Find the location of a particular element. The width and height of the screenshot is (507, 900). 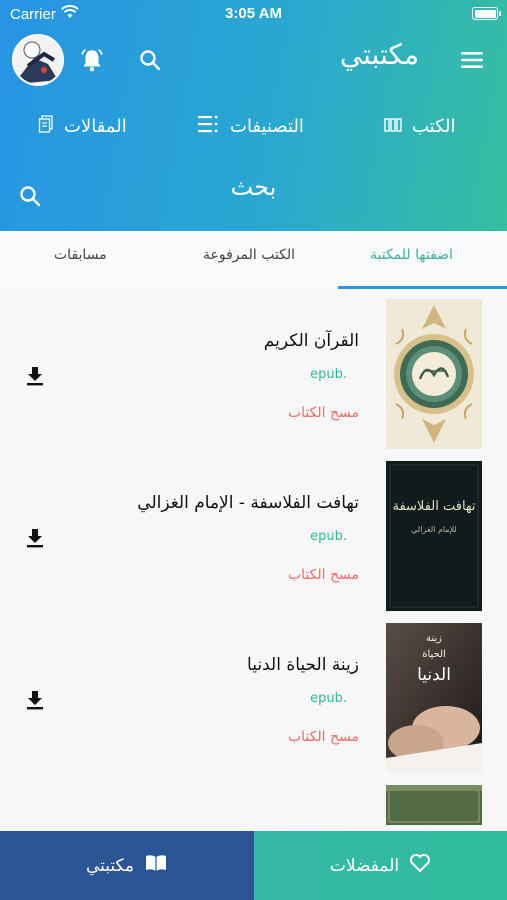

nav-tab-articles: المقالات is located at coordinates (82, 126).